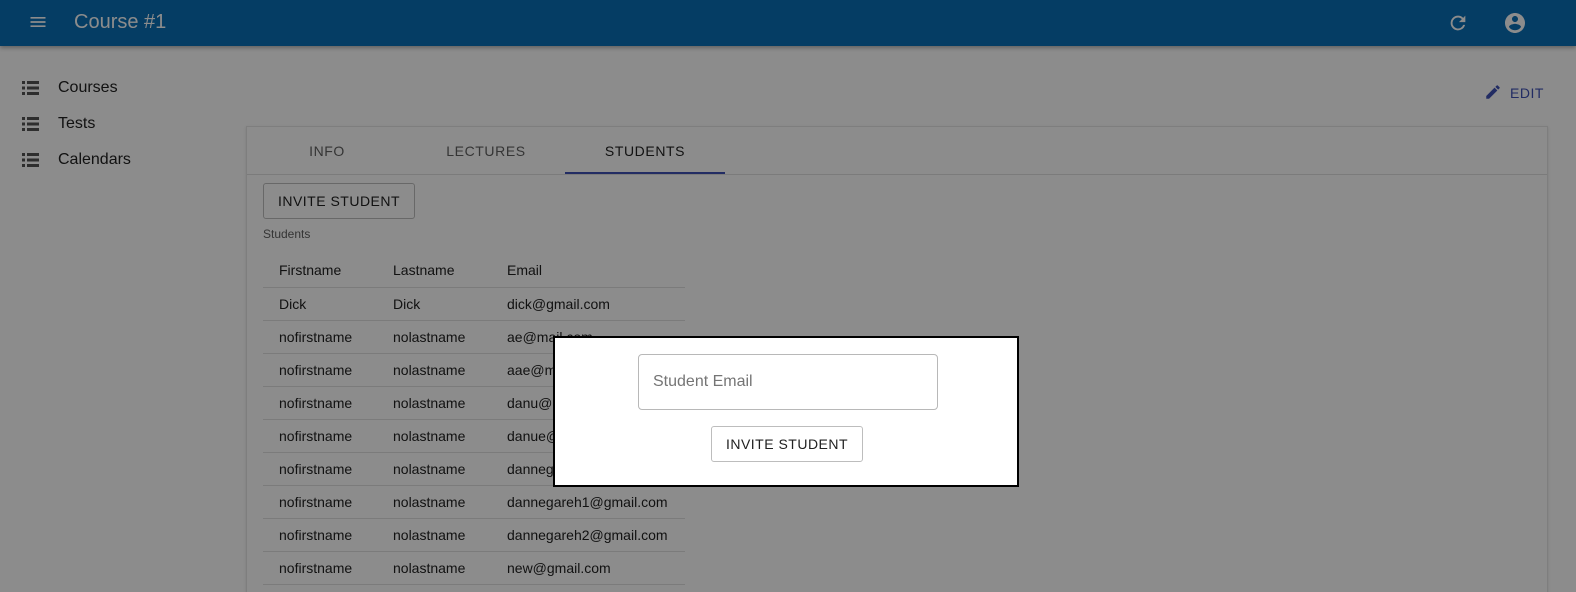  Describe the element at coordinates (788, 382) in the screenshot. I see `student-email-input` at that location.